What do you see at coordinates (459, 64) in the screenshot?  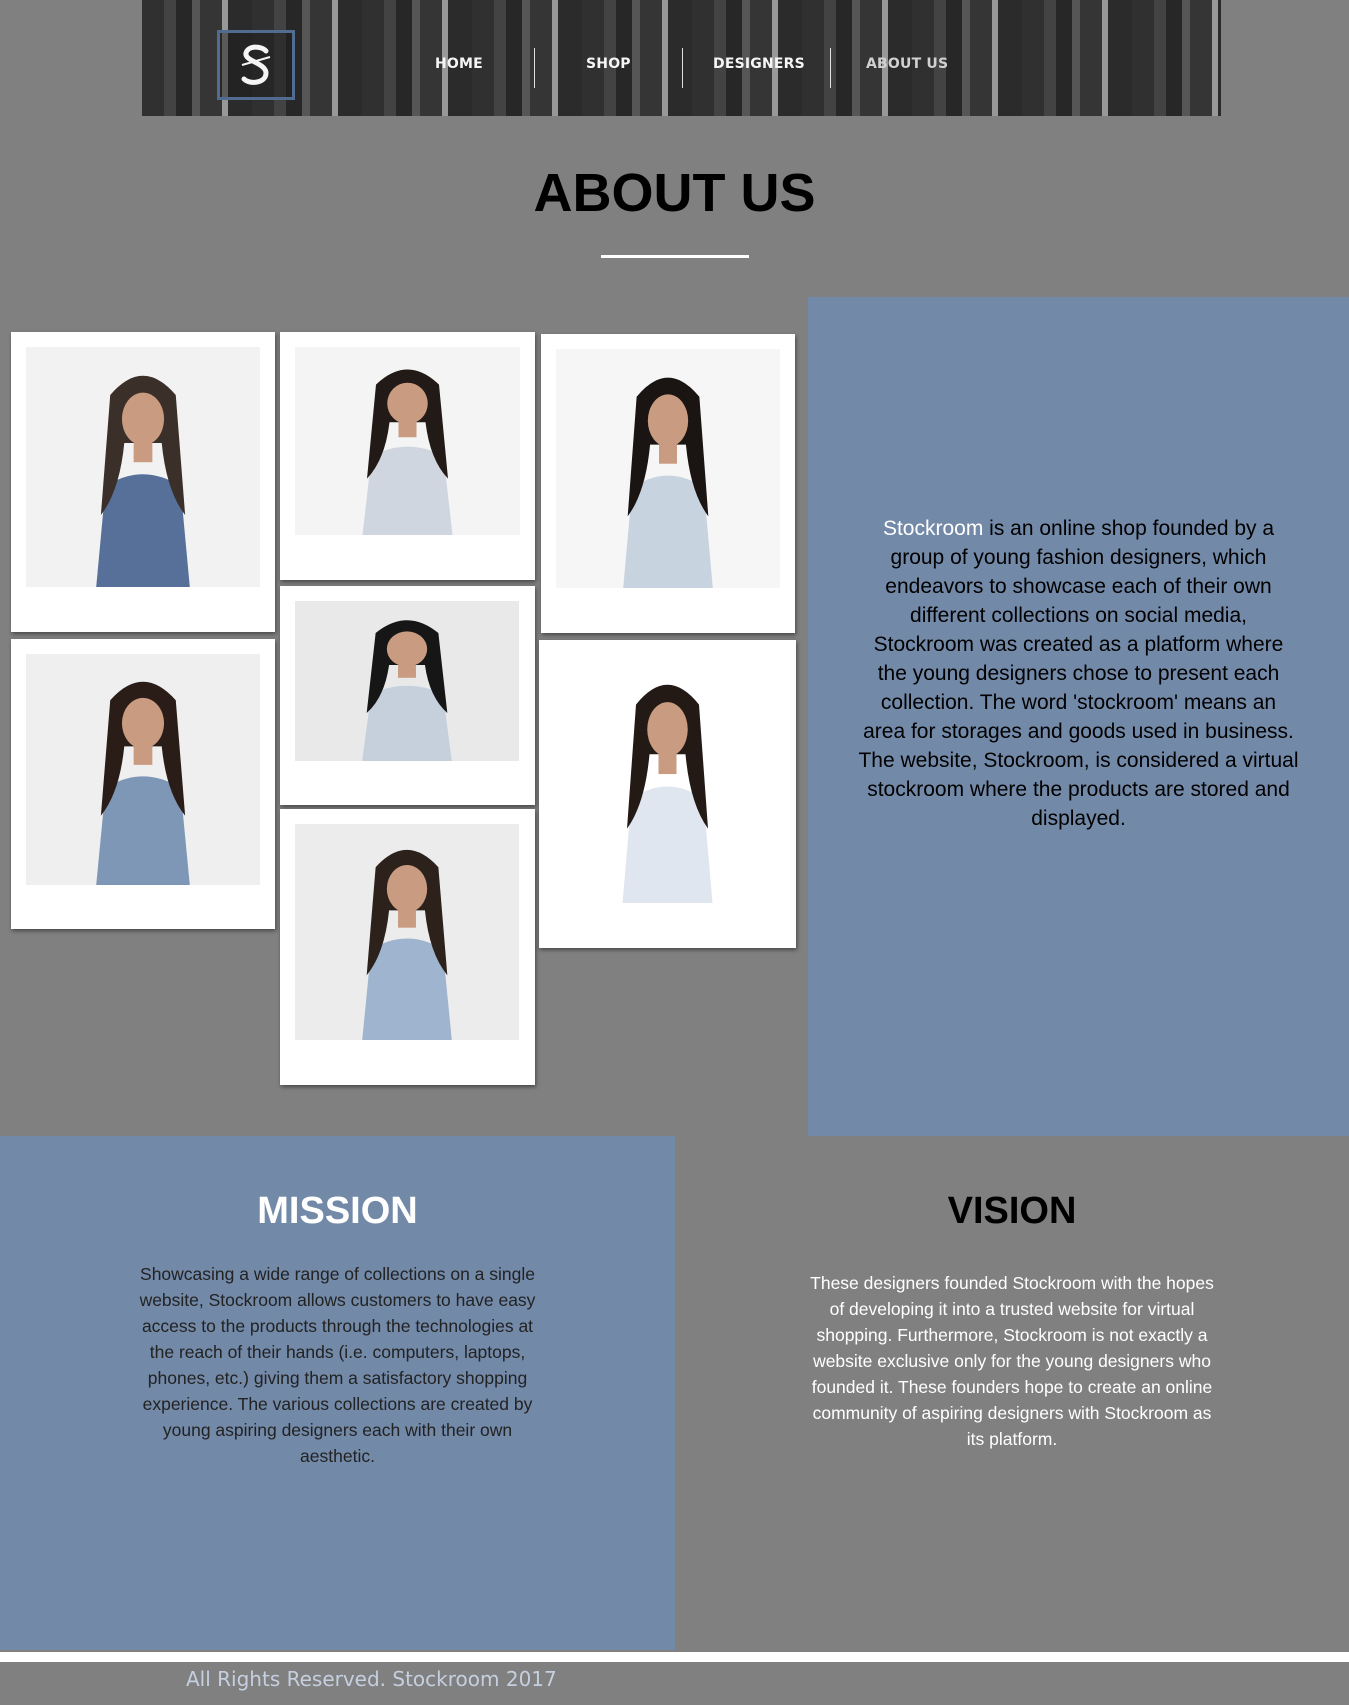 I see `nav-home: HOME` at bounding box center [459, 64].